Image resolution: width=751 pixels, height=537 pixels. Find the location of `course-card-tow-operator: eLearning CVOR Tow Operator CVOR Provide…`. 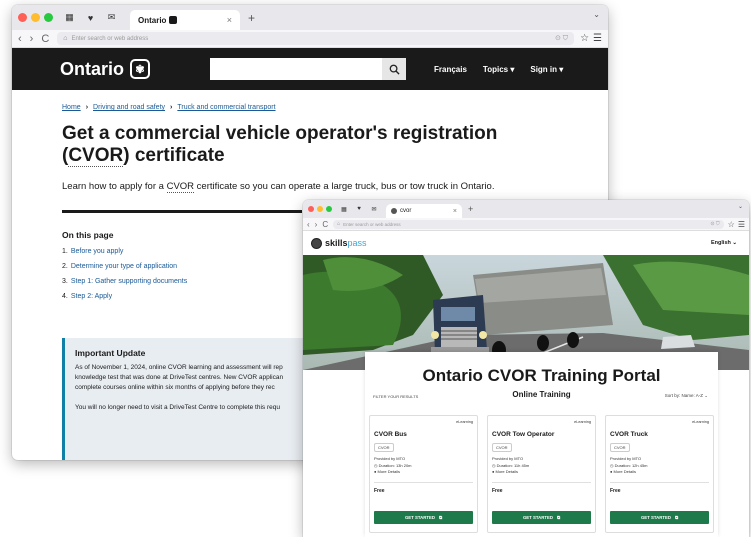

course-card-tow-operator: eLearning CVOR Tow Operator CVOR Provide… is located at coordinates (541, 474).